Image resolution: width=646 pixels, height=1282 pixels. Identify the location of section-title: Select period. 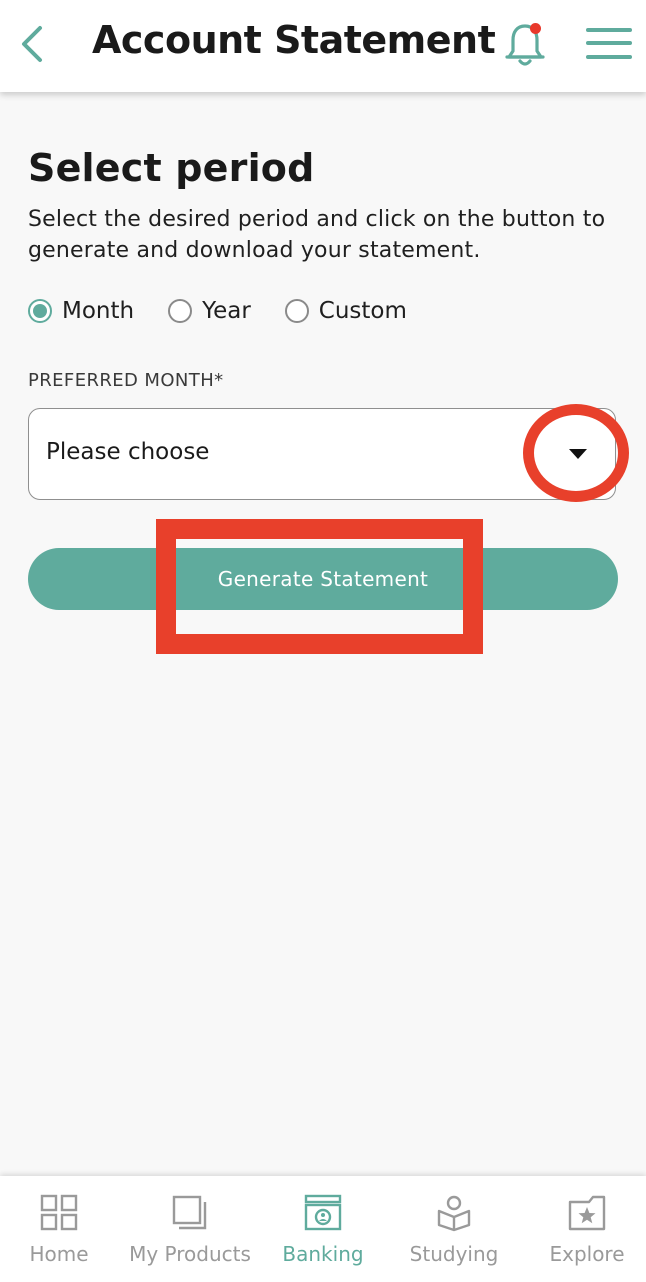
(171, 168).